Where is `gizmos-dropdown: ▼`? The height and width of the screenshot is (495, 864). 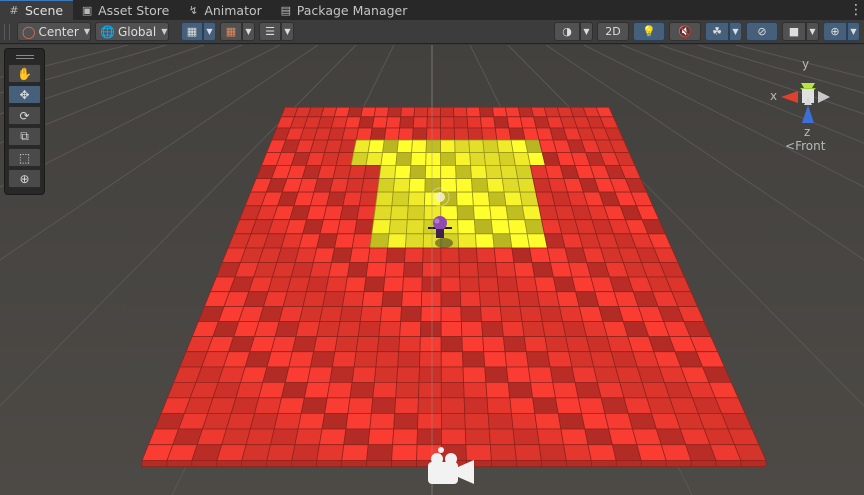
gizmos-dropdown: ▼ is located at coordinates (853, 31).